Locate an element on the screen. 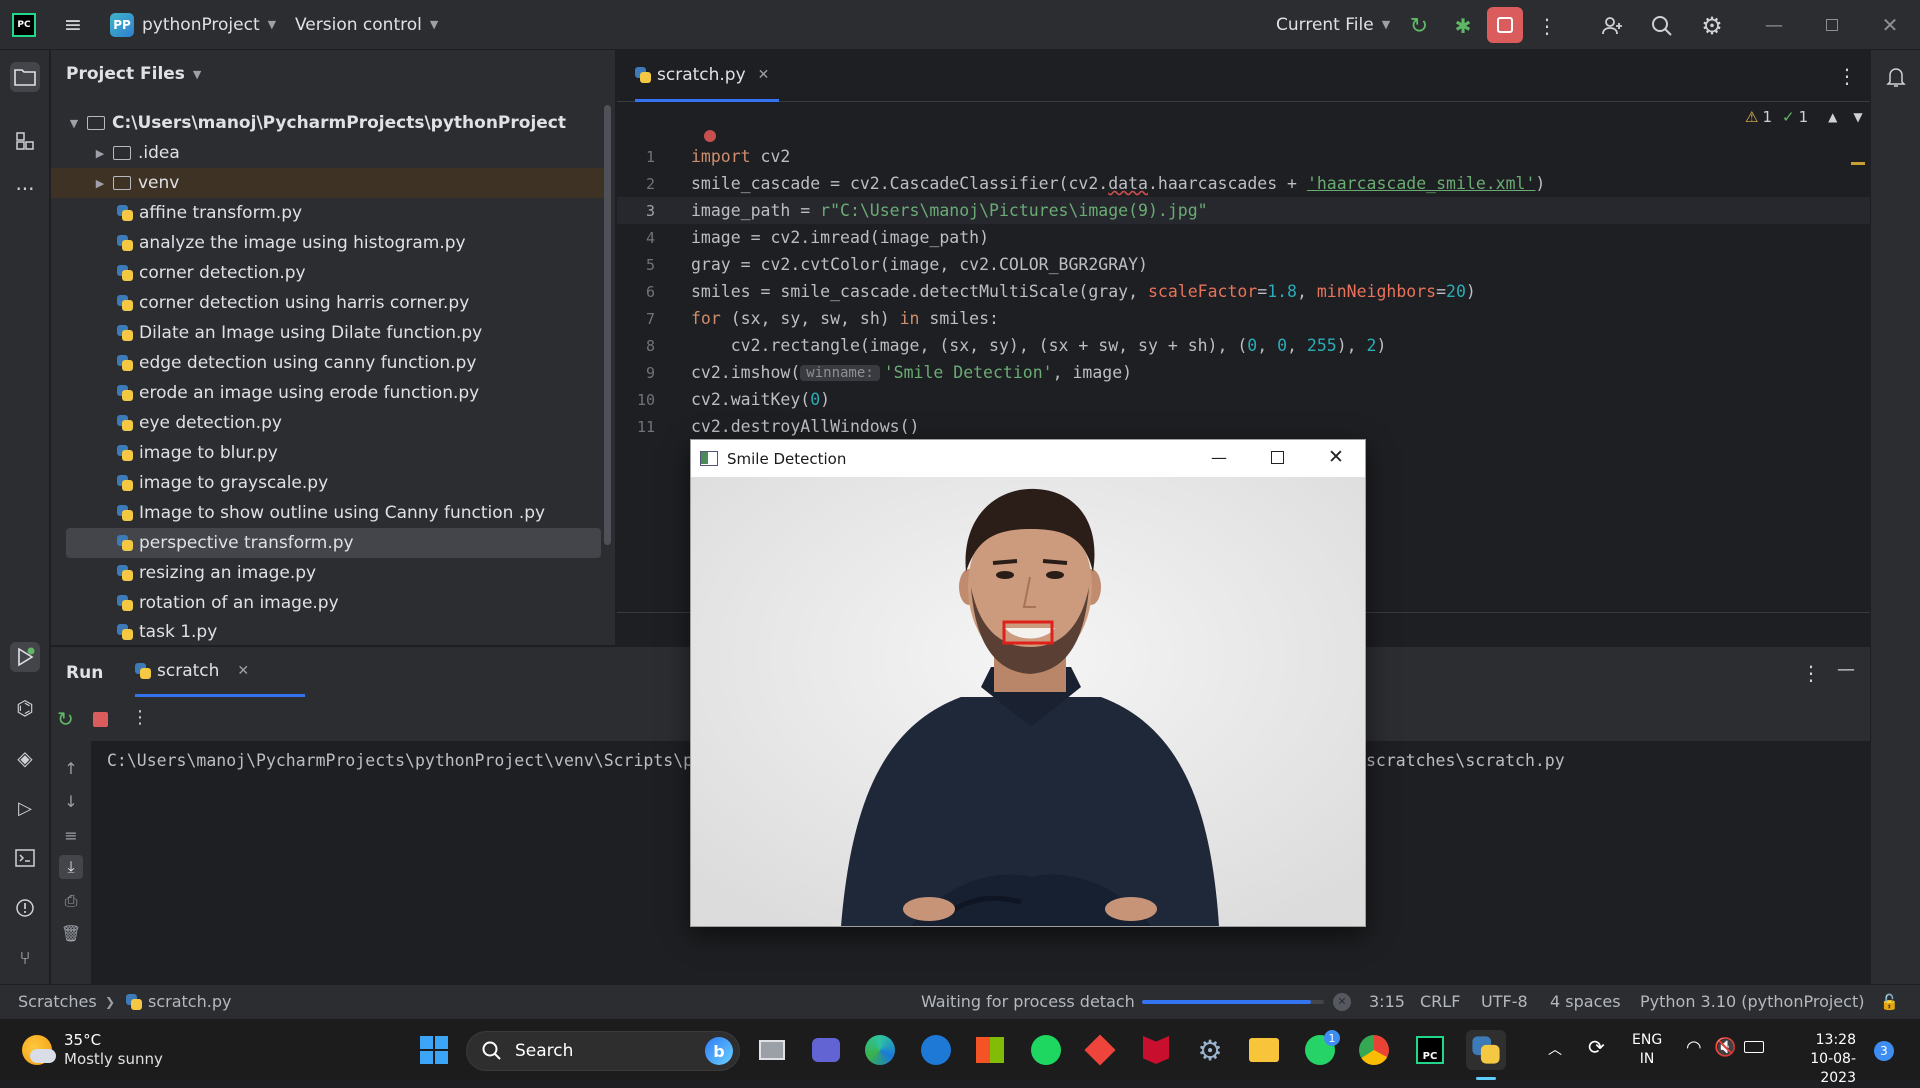 This screenshot has width=1920, height=1088. tree-file: rotation of an image.py is located at coordinates (331, 603).